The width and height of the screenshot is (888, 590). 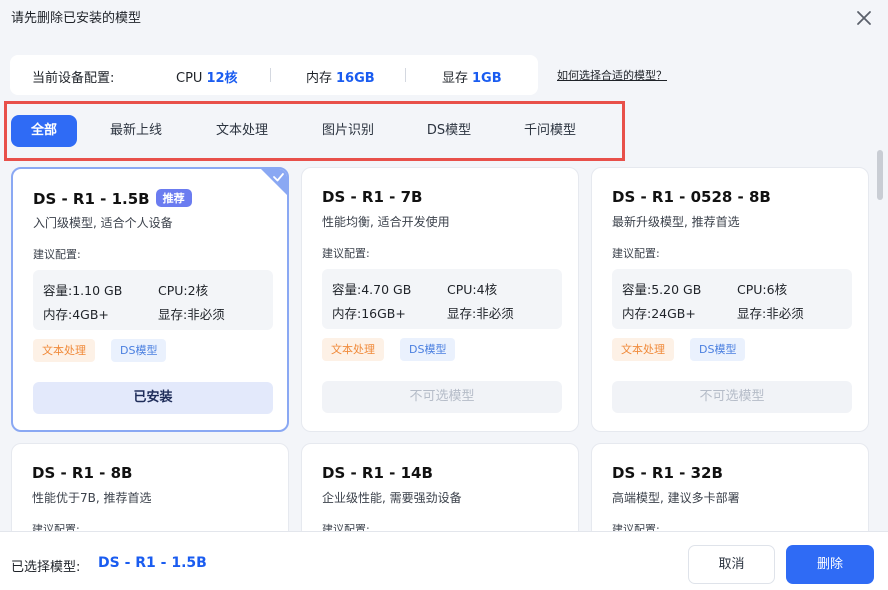 I want to click on tab-latest: 最新上线, so click(x=136, y=131).